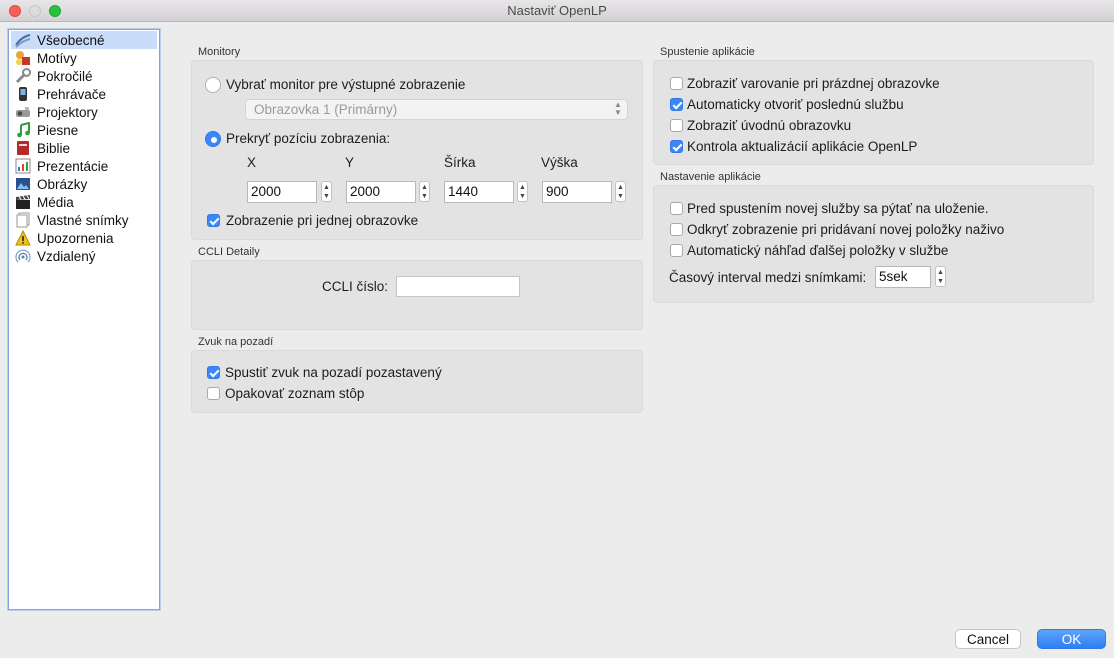  I want to click on x-spinbox: 2000, so click(282, 192).